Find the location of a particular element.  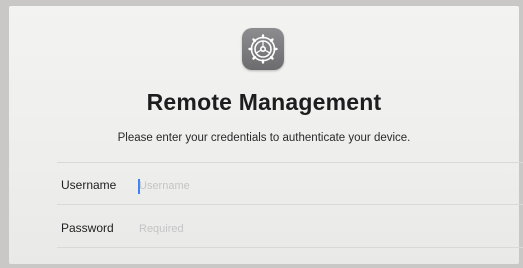

divider-top is located at coordinates (290, 162).